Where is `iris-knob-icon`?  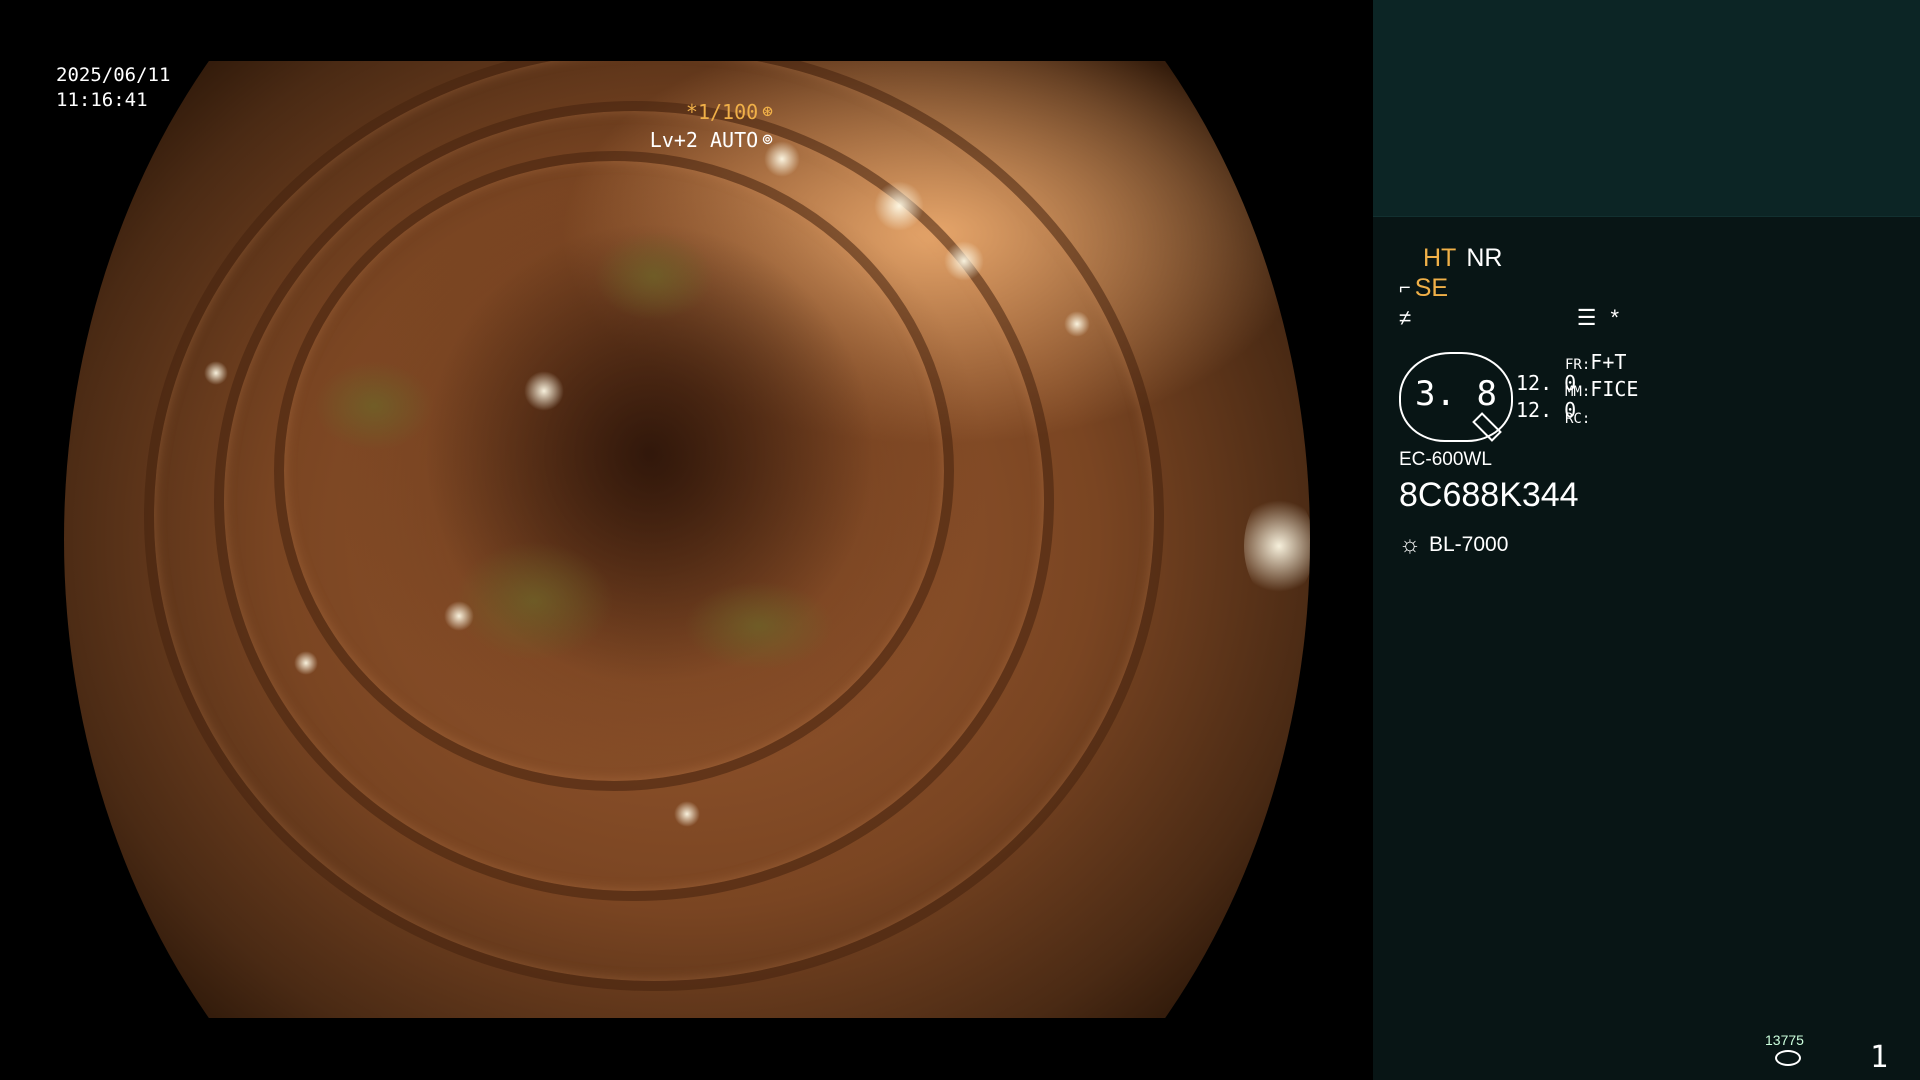 iris-knob-icon is located at coordinates (1487, 427).